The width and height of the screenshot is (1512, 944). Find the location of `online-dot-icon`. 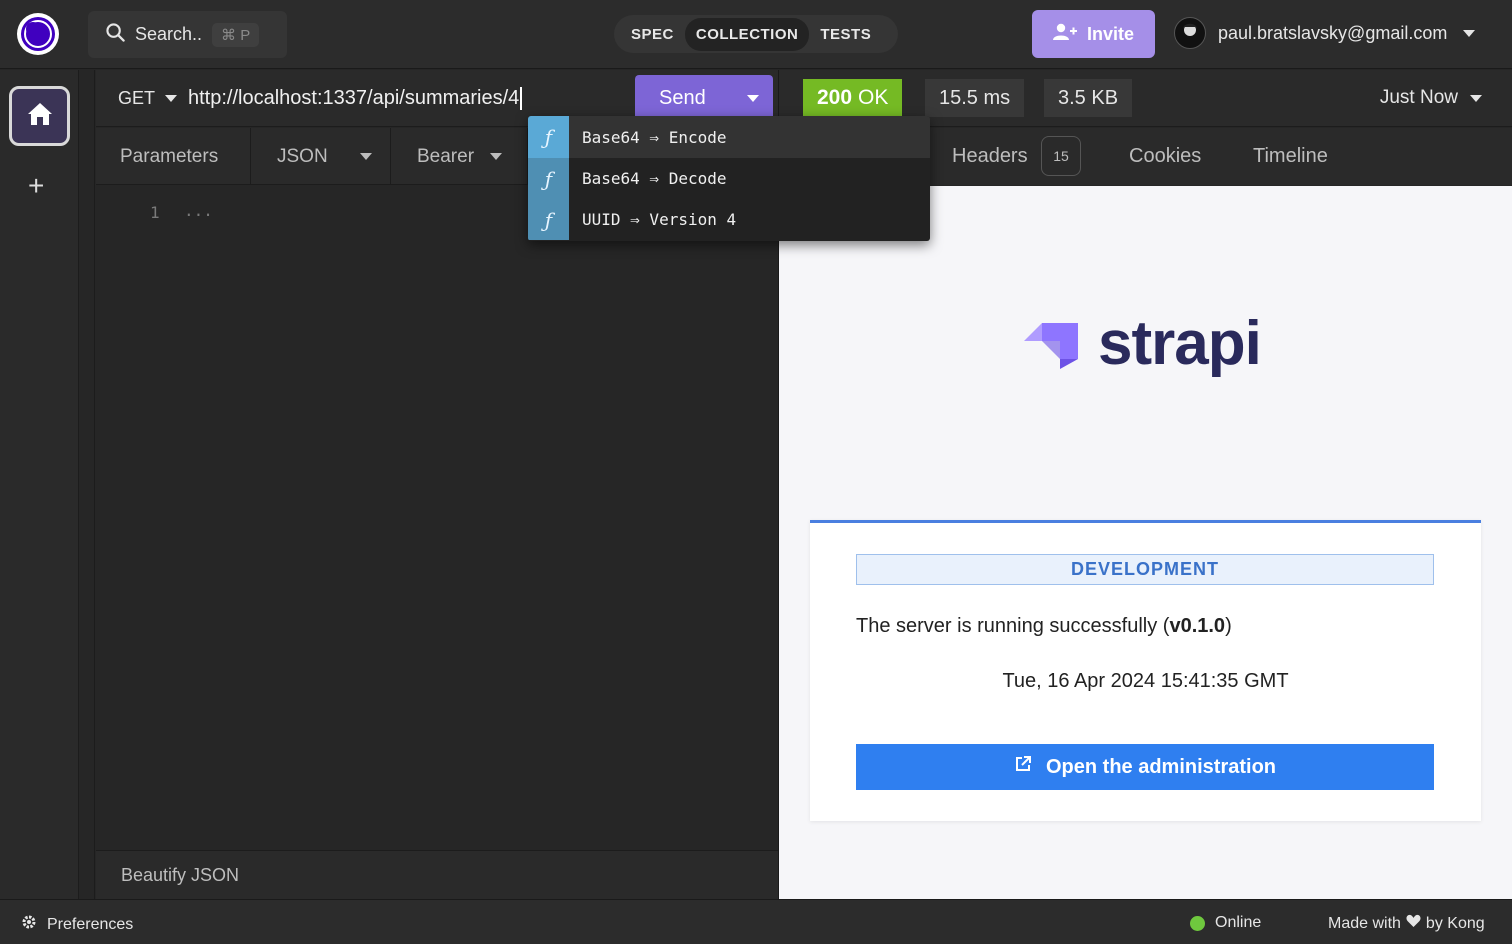

online-dot-icon is located at coordinates (1197, 923).